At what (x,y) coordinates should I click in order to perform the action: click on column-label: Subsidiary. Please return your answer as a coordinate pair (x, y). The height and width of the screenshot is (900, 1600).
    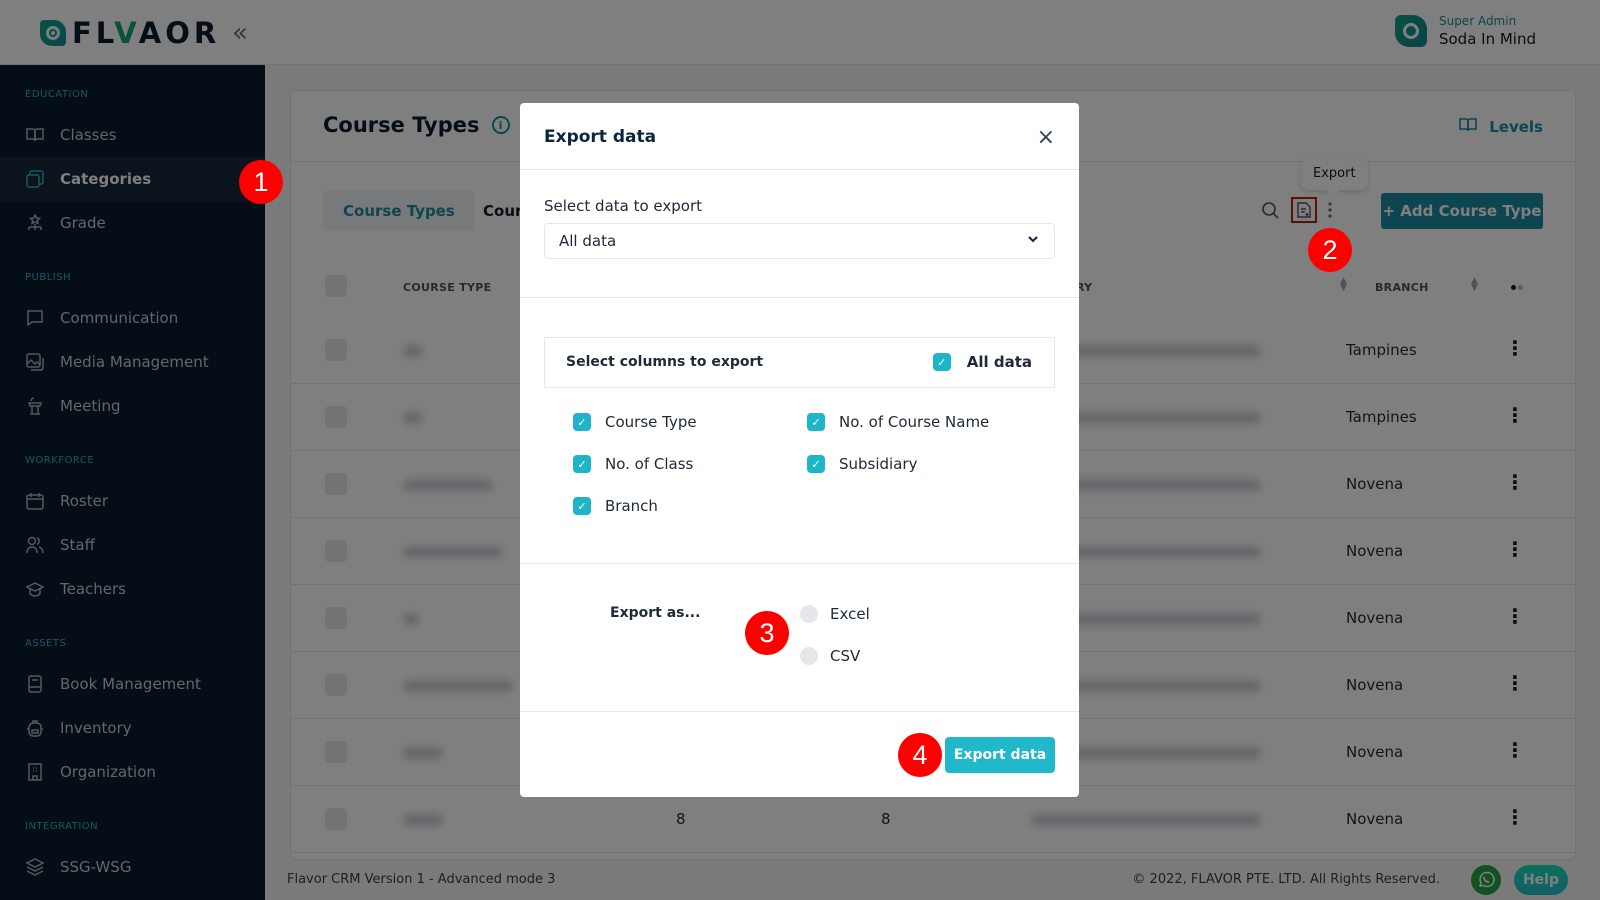
    Looking at the image, I should click on (878, 464).